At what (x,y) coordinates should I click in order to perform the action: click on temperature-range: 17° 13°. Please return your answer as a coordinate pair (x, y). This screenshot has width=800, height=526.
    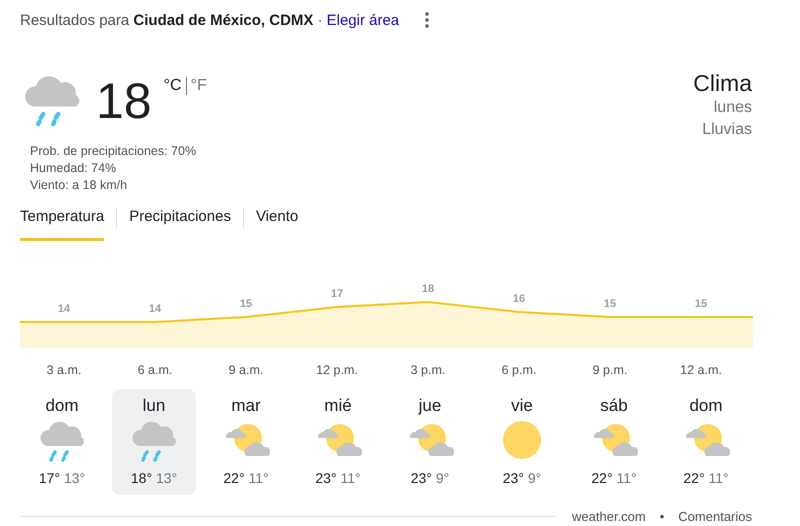
    Looking at the image, I should click on (62, 478).